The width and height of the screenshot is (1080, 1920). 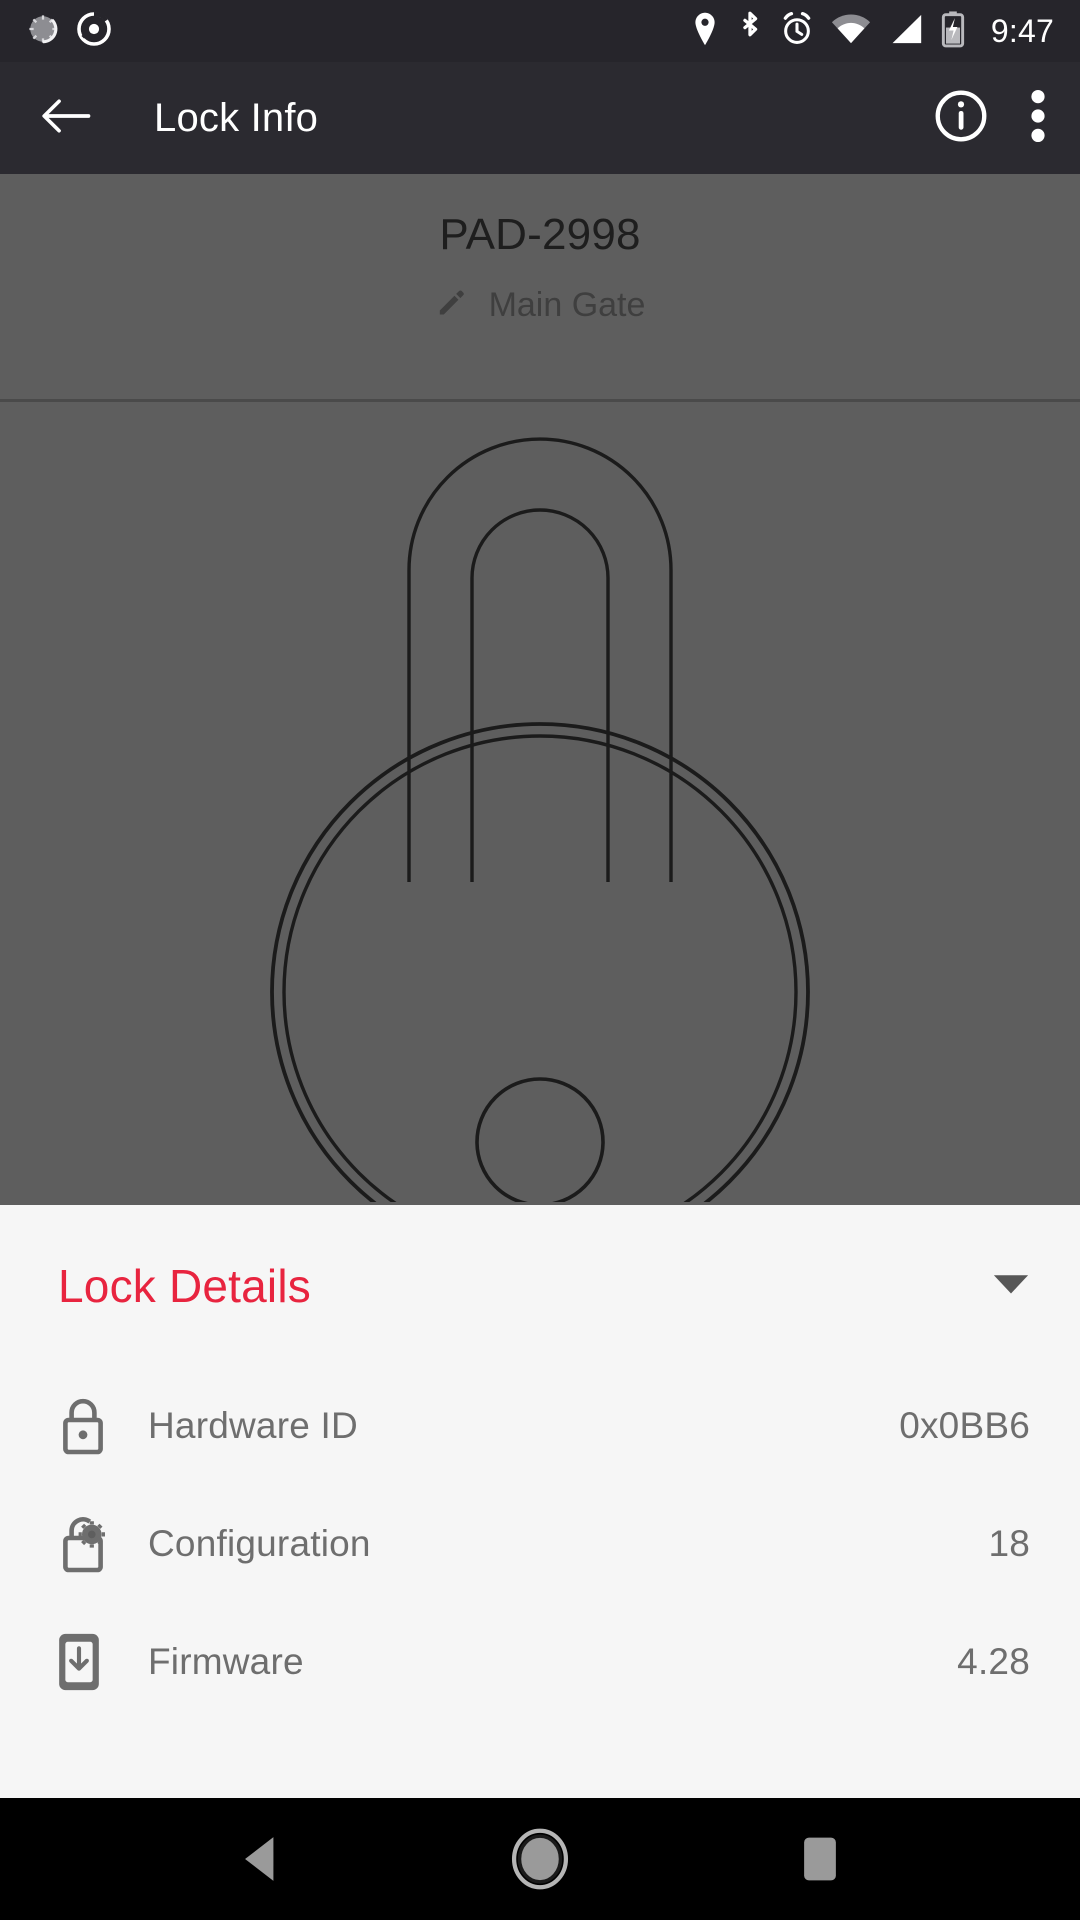 What do you see at coordinates (66, 118) in the screenshot?
I see `arrow-back-icon` at bounding box center [66, 118].